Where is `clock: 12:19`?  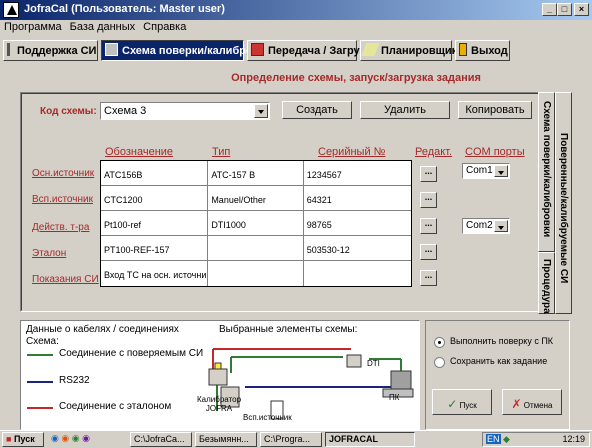 clock: 12:19 is located at coordinates (573, 439).